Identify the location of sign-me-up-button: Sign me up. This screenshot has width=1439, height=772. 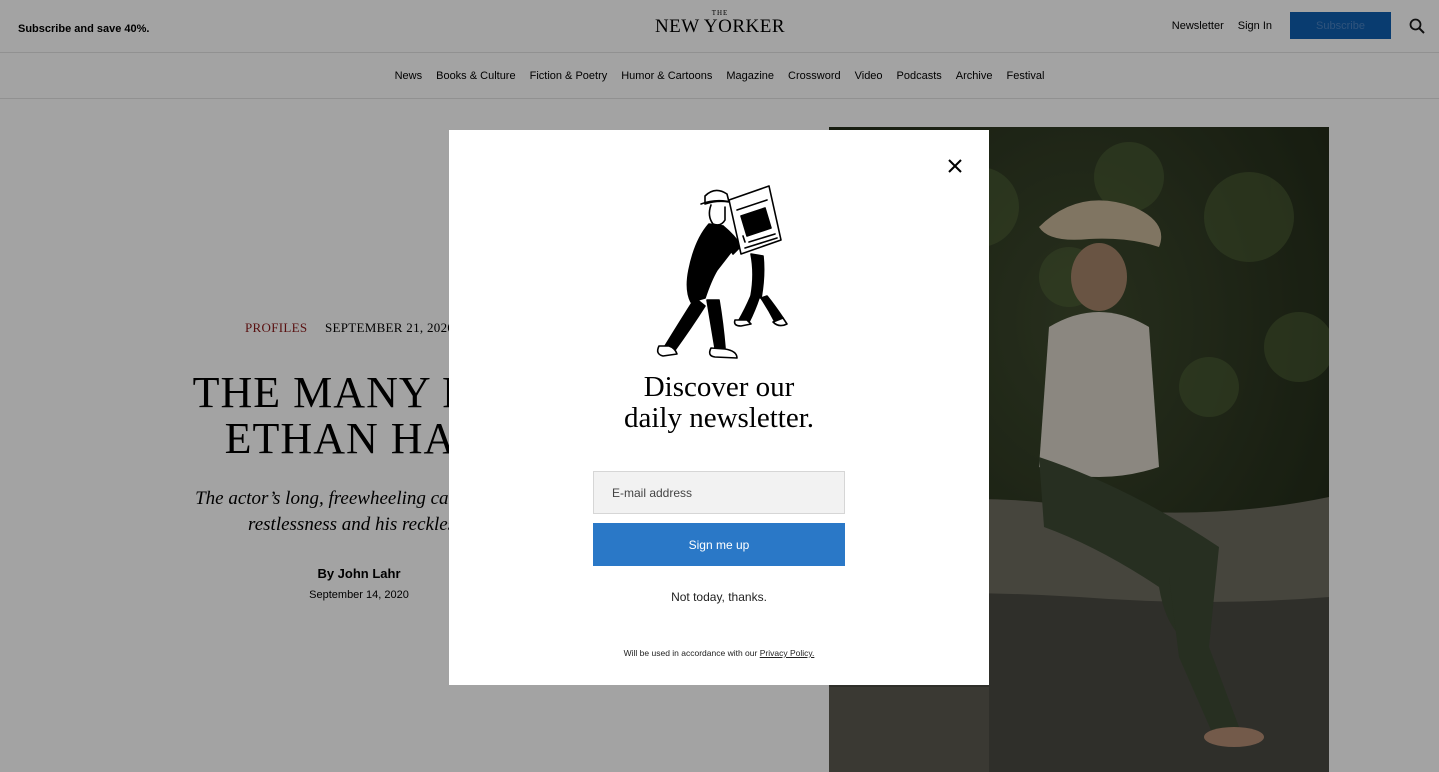
(719, 544).